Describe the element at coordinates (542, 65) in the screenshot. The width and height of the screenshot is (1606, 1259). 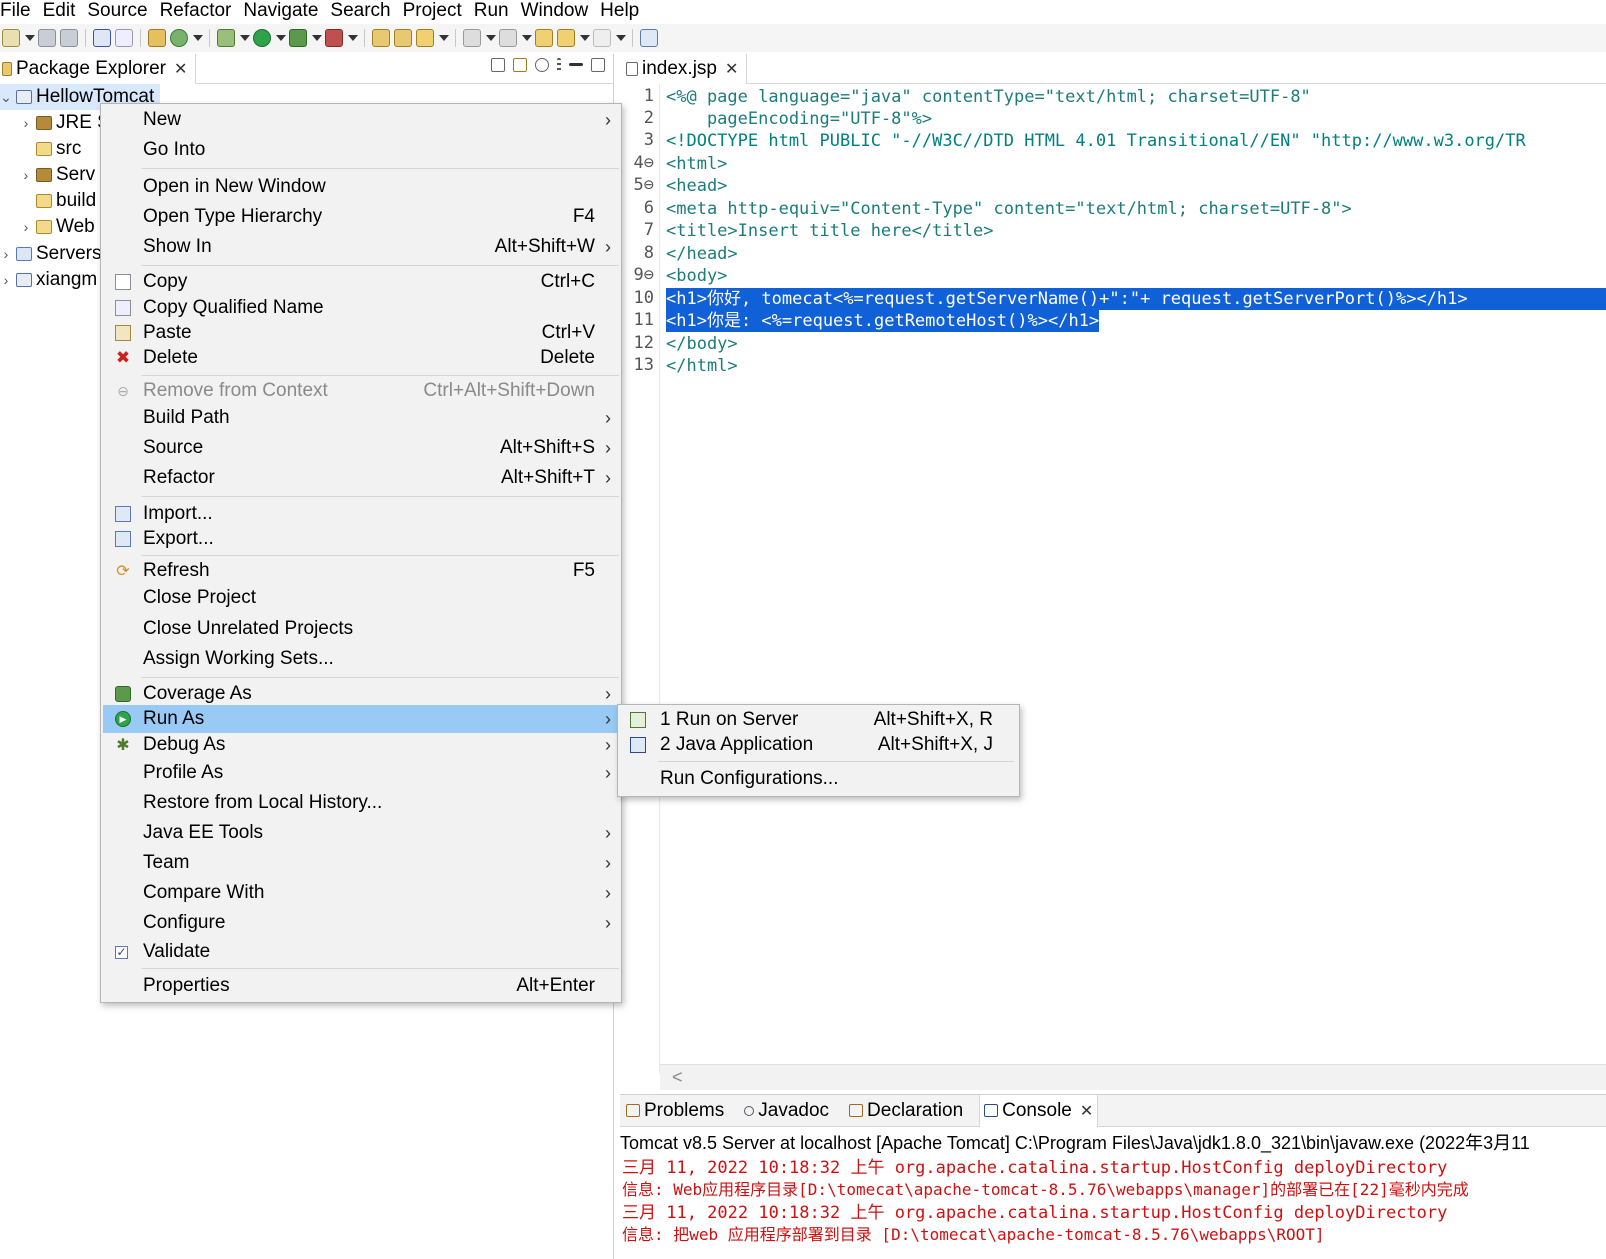
I see `filters-icon` at that location.